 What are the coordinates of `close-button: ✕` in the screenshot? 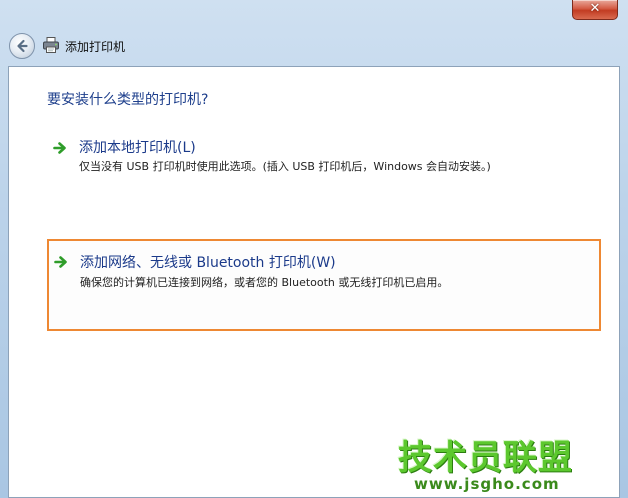 It's located at (595, 10).